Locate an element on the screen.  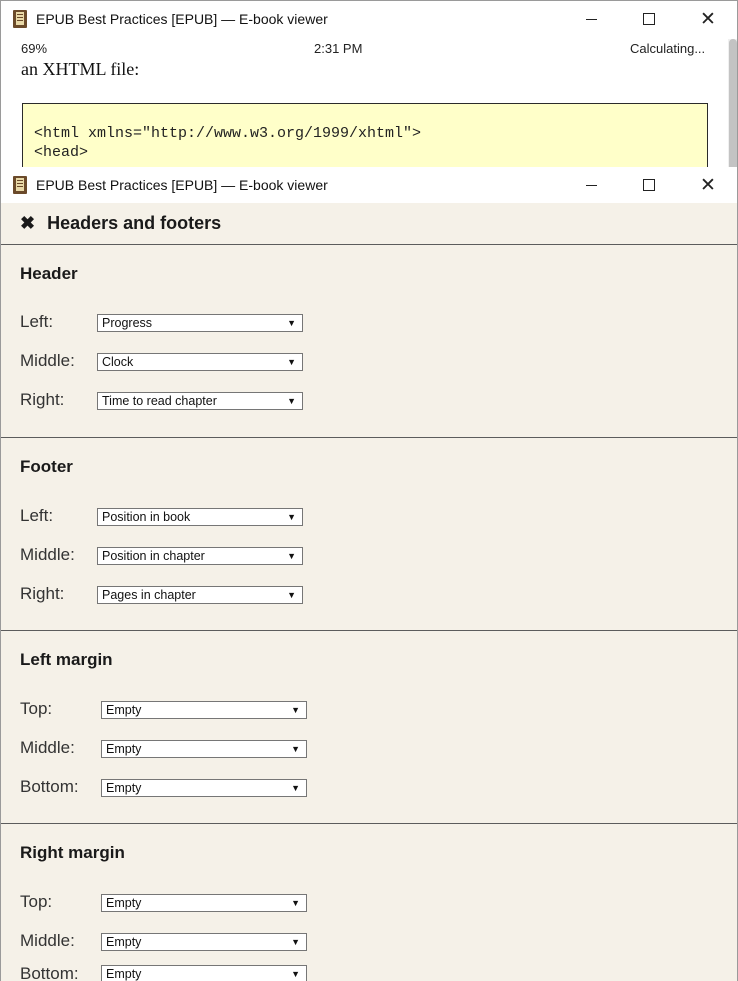
section-title: Header is located at coordinates (49, 273).